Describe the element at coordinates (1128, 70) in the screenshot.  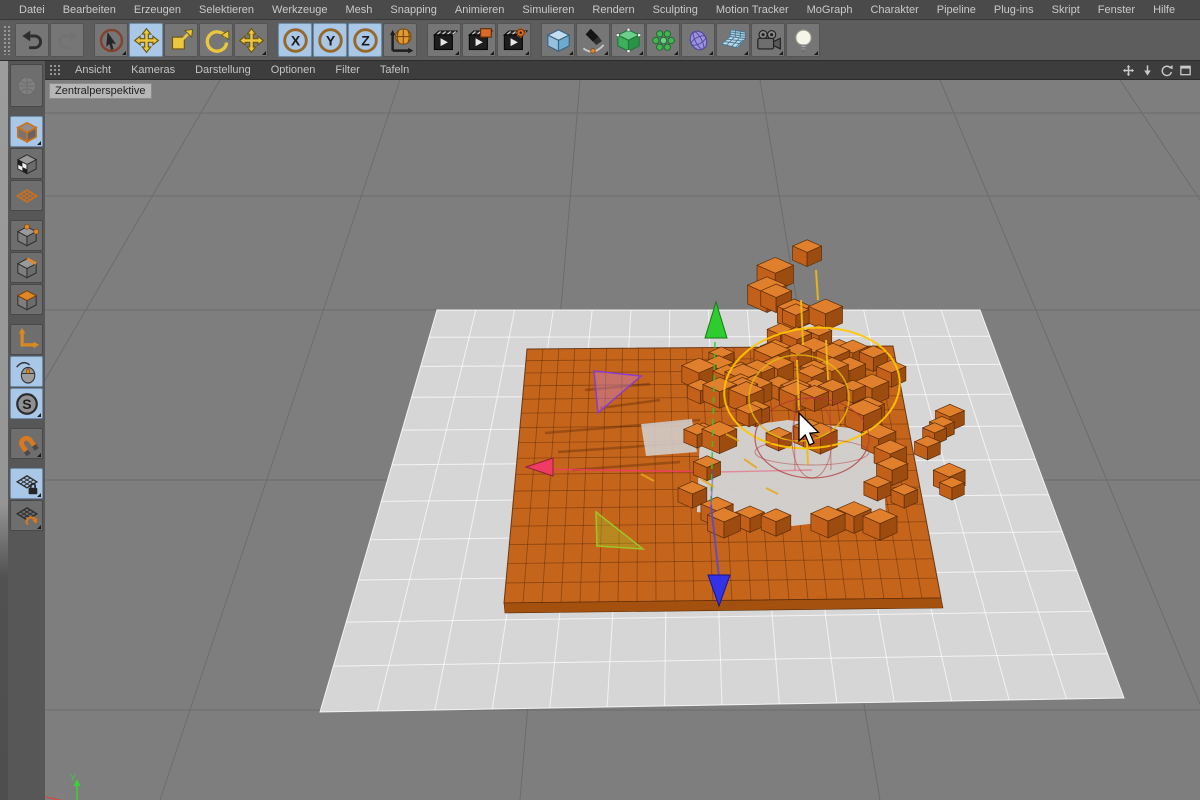
I see `viewport-pan-icon` at that location.